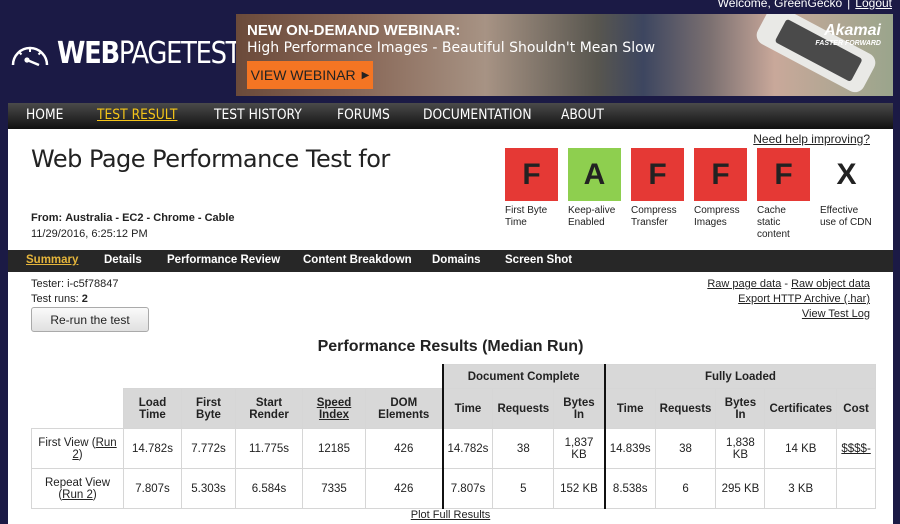 Image resolution: width=900 pixels, height=524 pixels. I want to click on tab-domains: Domains, so click(456, 260).